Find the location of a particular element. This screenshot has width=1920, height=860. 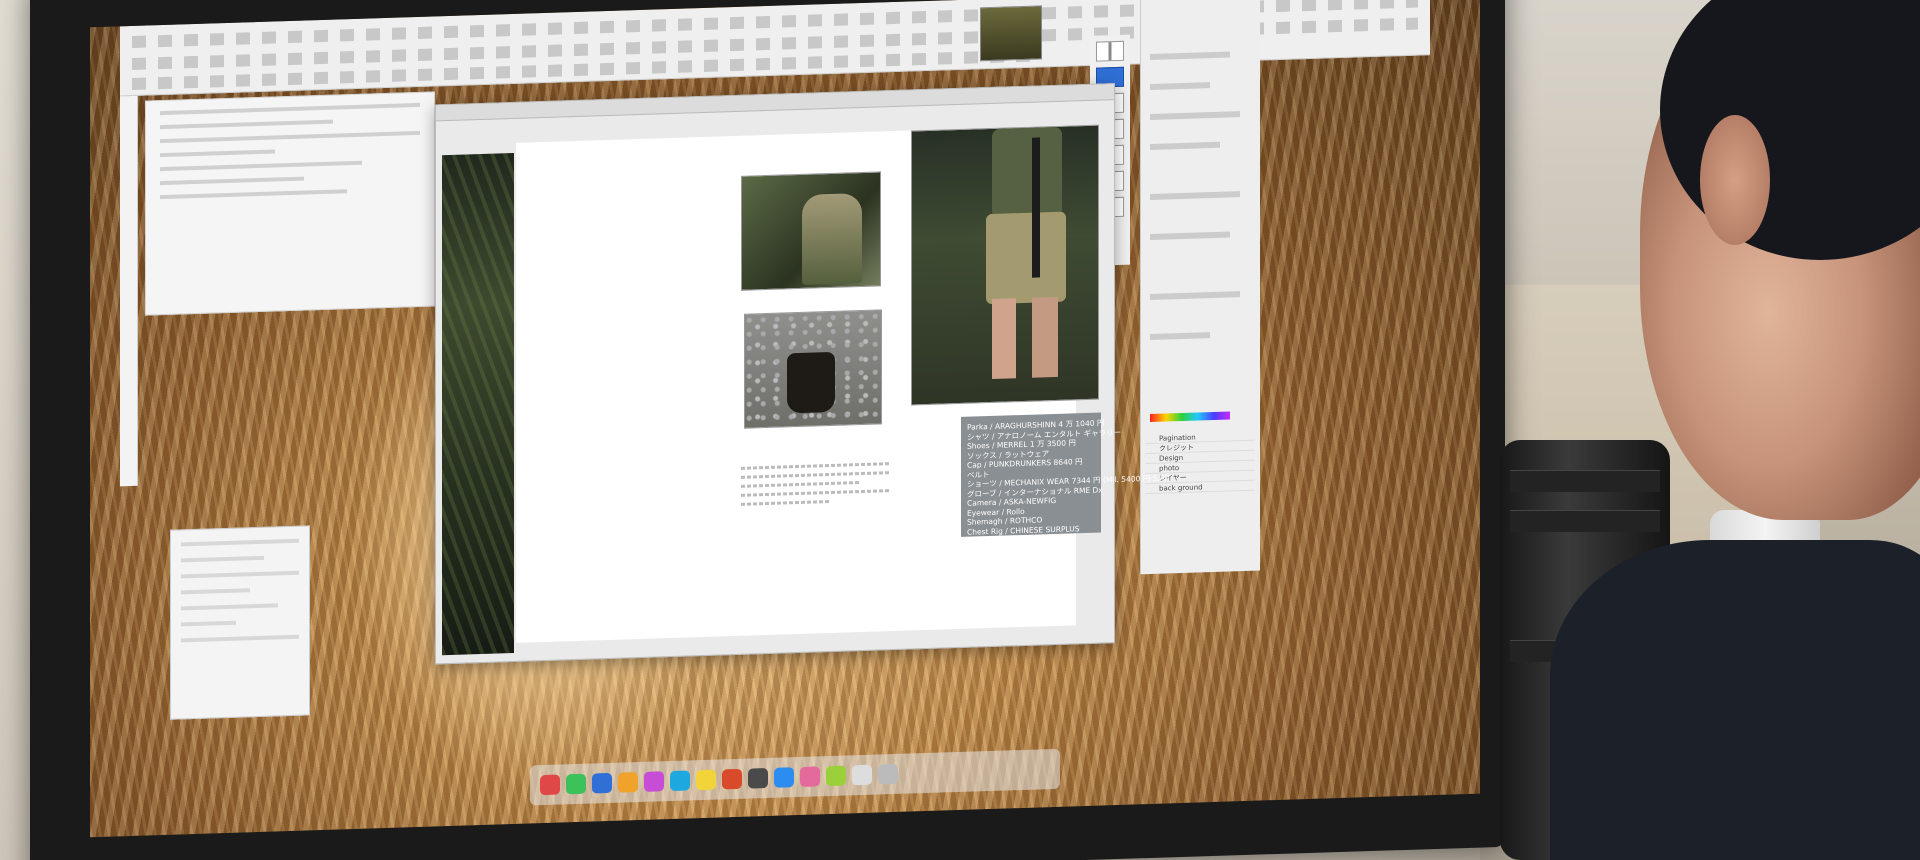

page-thumbnail is located at coordinates (1110, 51).